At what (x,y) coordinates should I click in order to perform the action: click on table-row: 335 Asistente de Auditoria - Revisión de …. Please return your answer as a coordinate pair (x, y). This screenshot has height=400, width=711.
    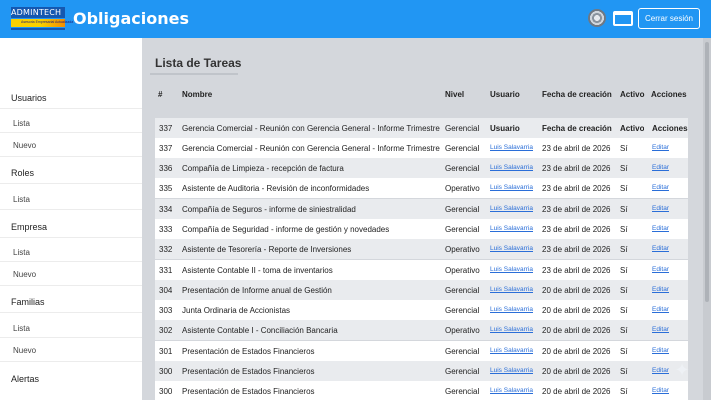
    Looking at the image, I should click on (421, 188).